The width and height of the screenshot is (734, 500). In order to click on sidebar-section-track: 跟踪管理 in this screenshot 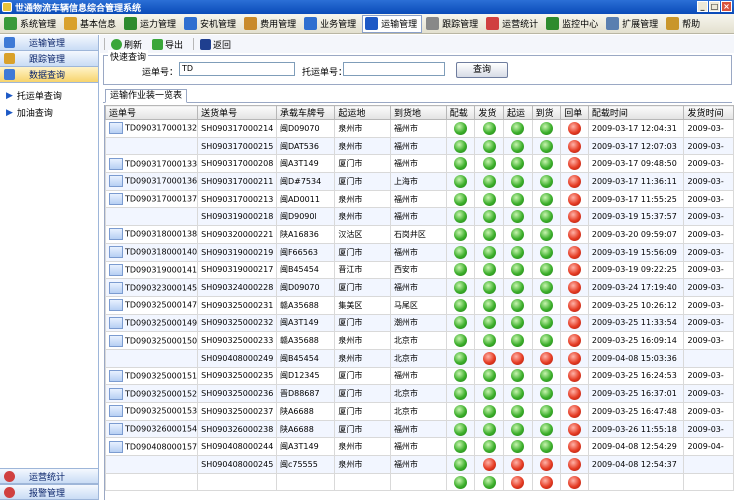, I will do `click(49, 59)`.